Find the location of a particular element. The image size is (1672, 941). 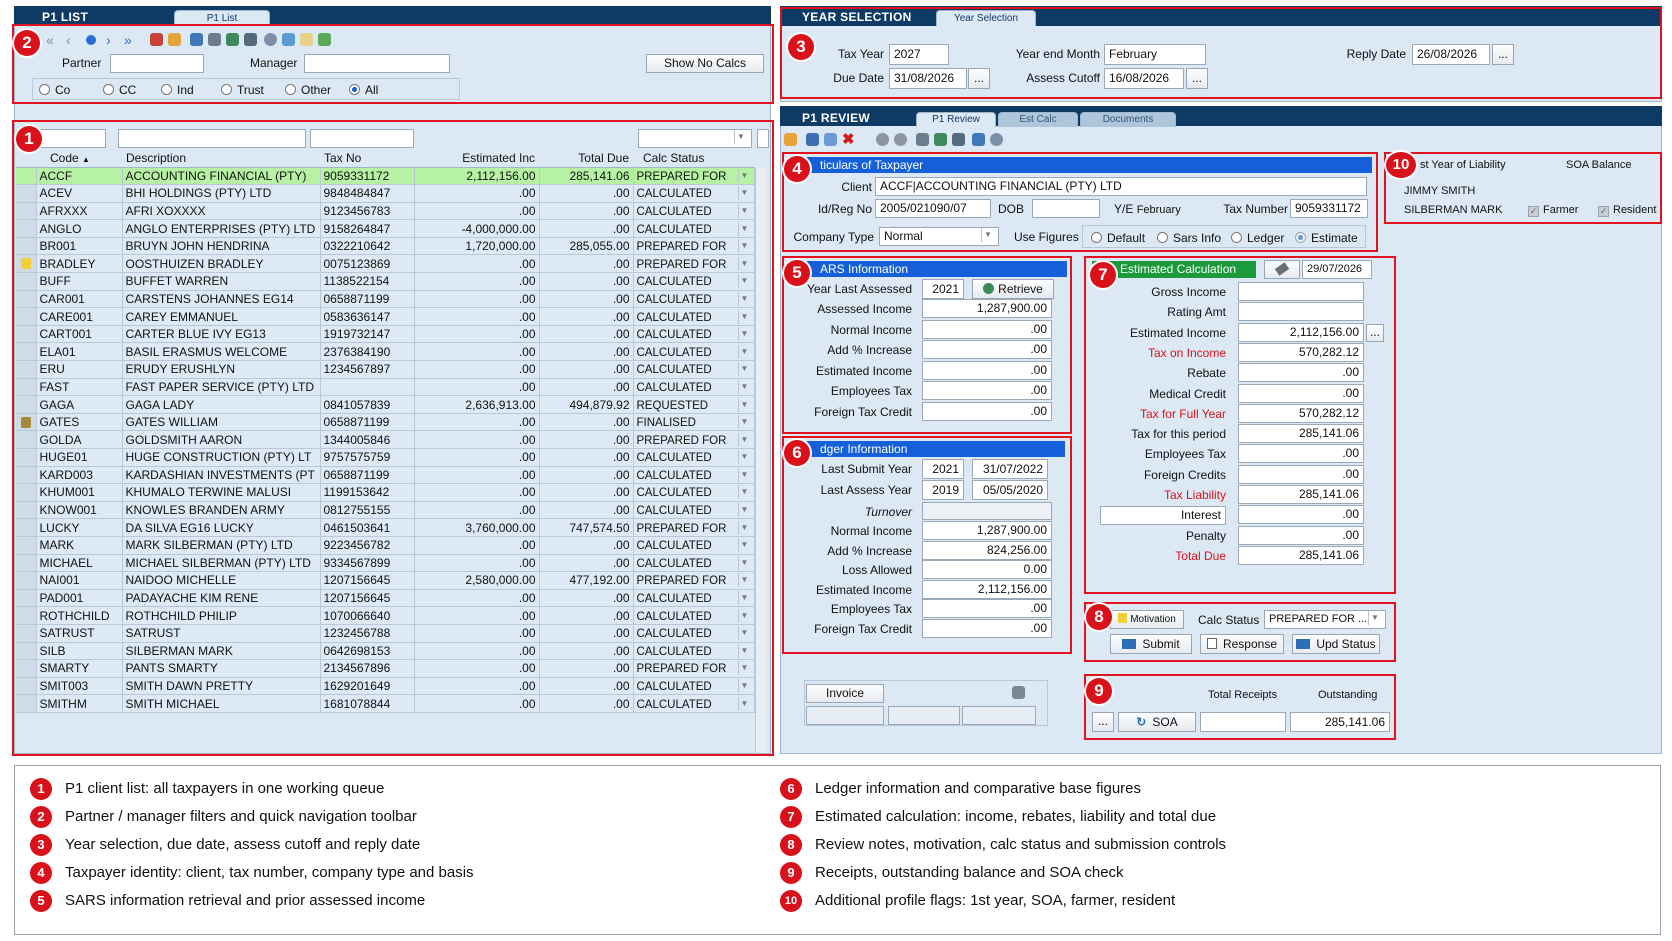

radio-trust is located at coordinates (226, 89).